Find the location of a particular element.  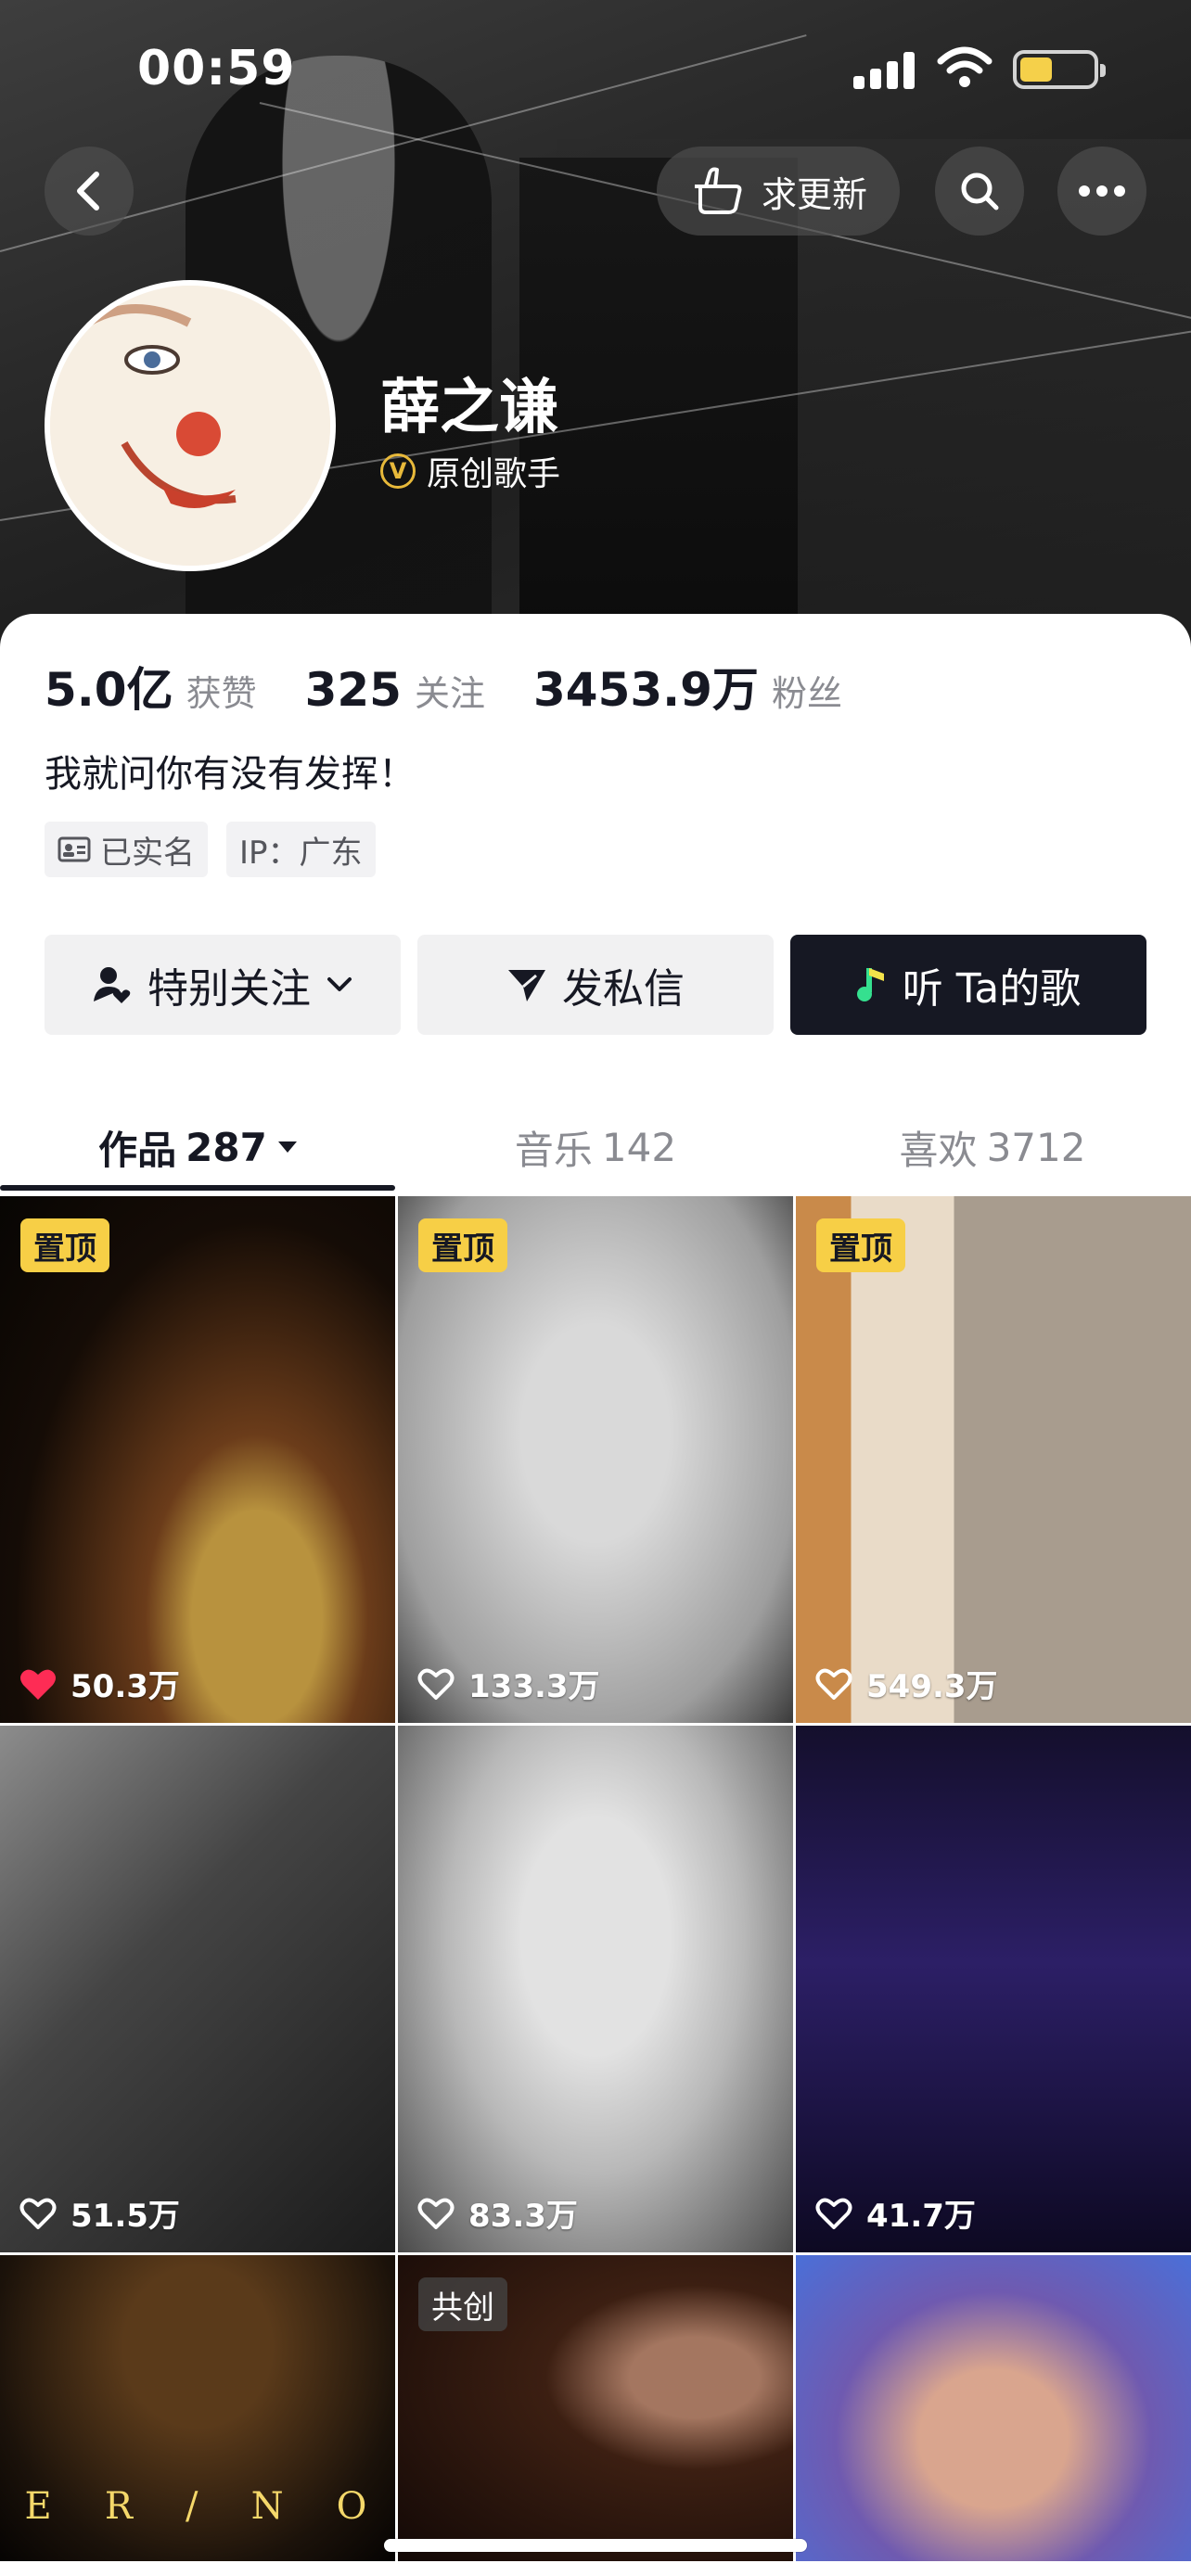

stats-row: 5.0亿 获赞 325 关注 3453.9万 粉丝 is located at coordinates (467, 686).